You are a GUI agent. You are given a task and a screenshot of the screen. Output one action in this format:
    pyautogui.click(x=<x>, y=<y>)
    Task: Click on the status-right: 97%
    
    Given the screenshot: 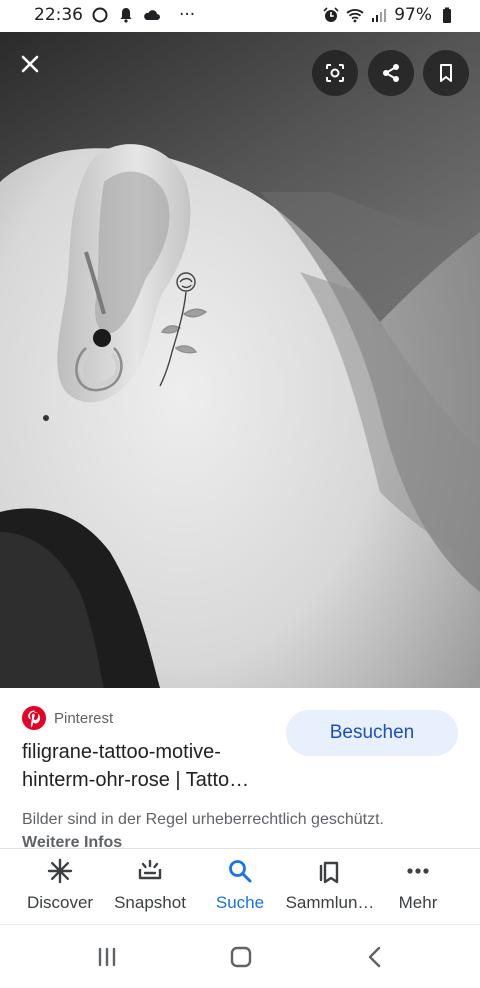 What is the action you would take?
    pyautogui.click(x=389, y=15)
    